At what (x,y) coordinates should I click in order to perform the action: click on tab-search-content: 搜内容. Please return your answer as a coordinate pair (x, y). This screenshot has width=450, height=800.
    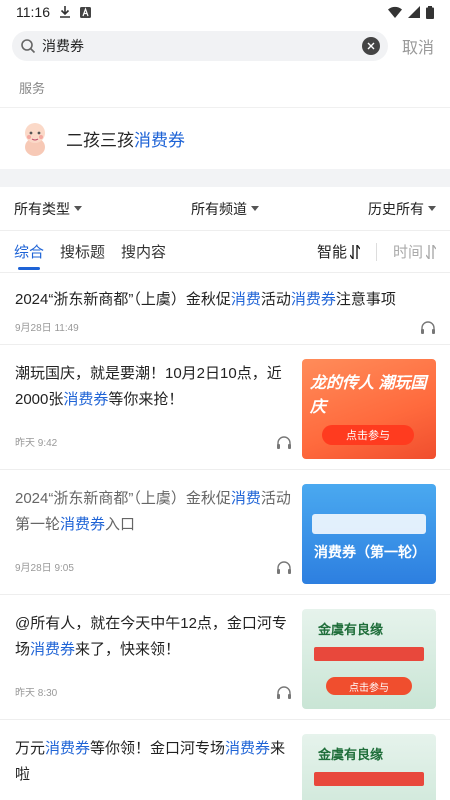
    Looking at the image, I should click on (143, 252).